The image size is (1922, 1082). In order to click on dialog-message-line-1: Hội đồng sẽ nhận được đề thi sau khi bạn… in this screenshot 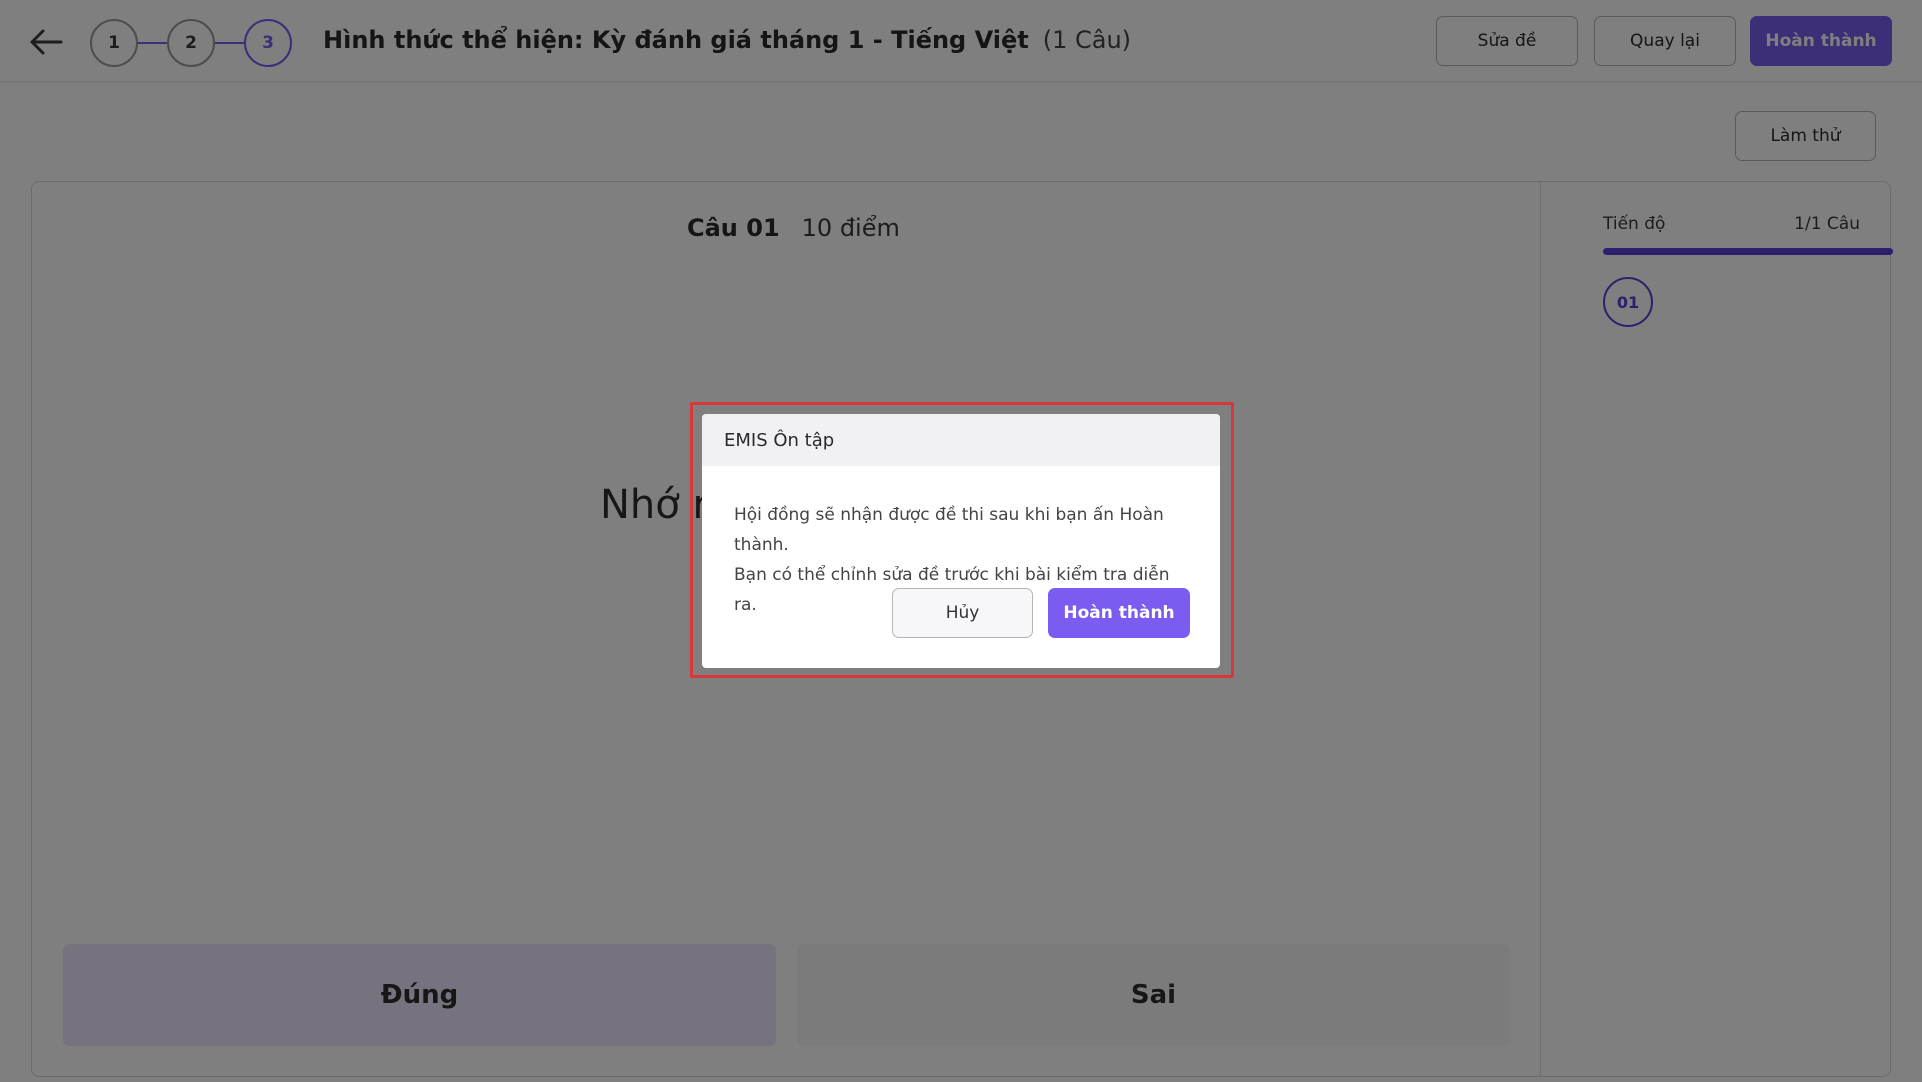, I will do `click(949, 530)`.